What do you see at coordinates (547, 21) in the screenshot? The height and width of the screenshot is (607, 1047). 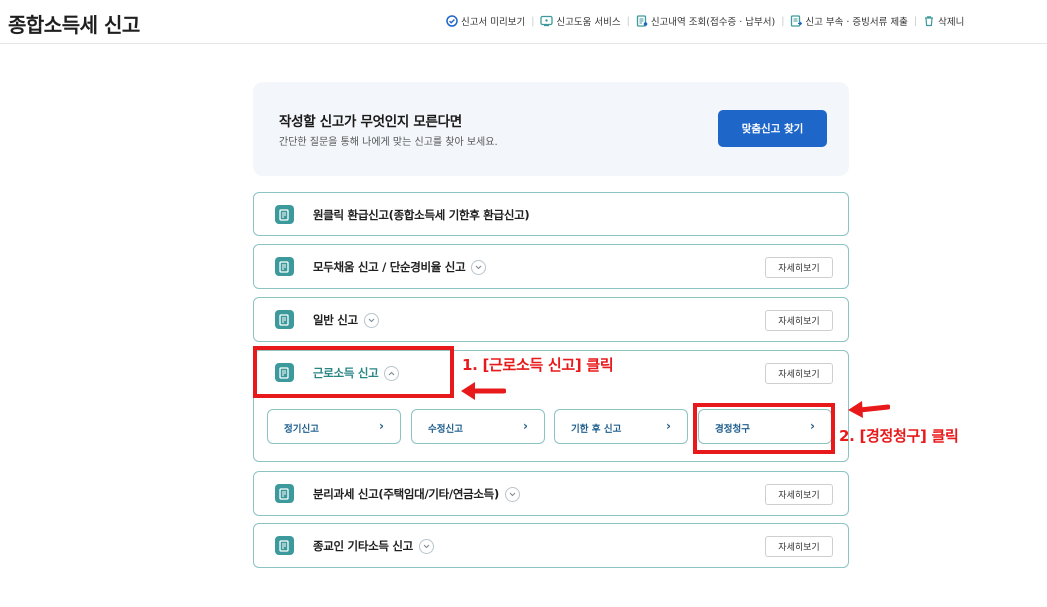 I see `help-service-icon` at bounding box center [547, 21].